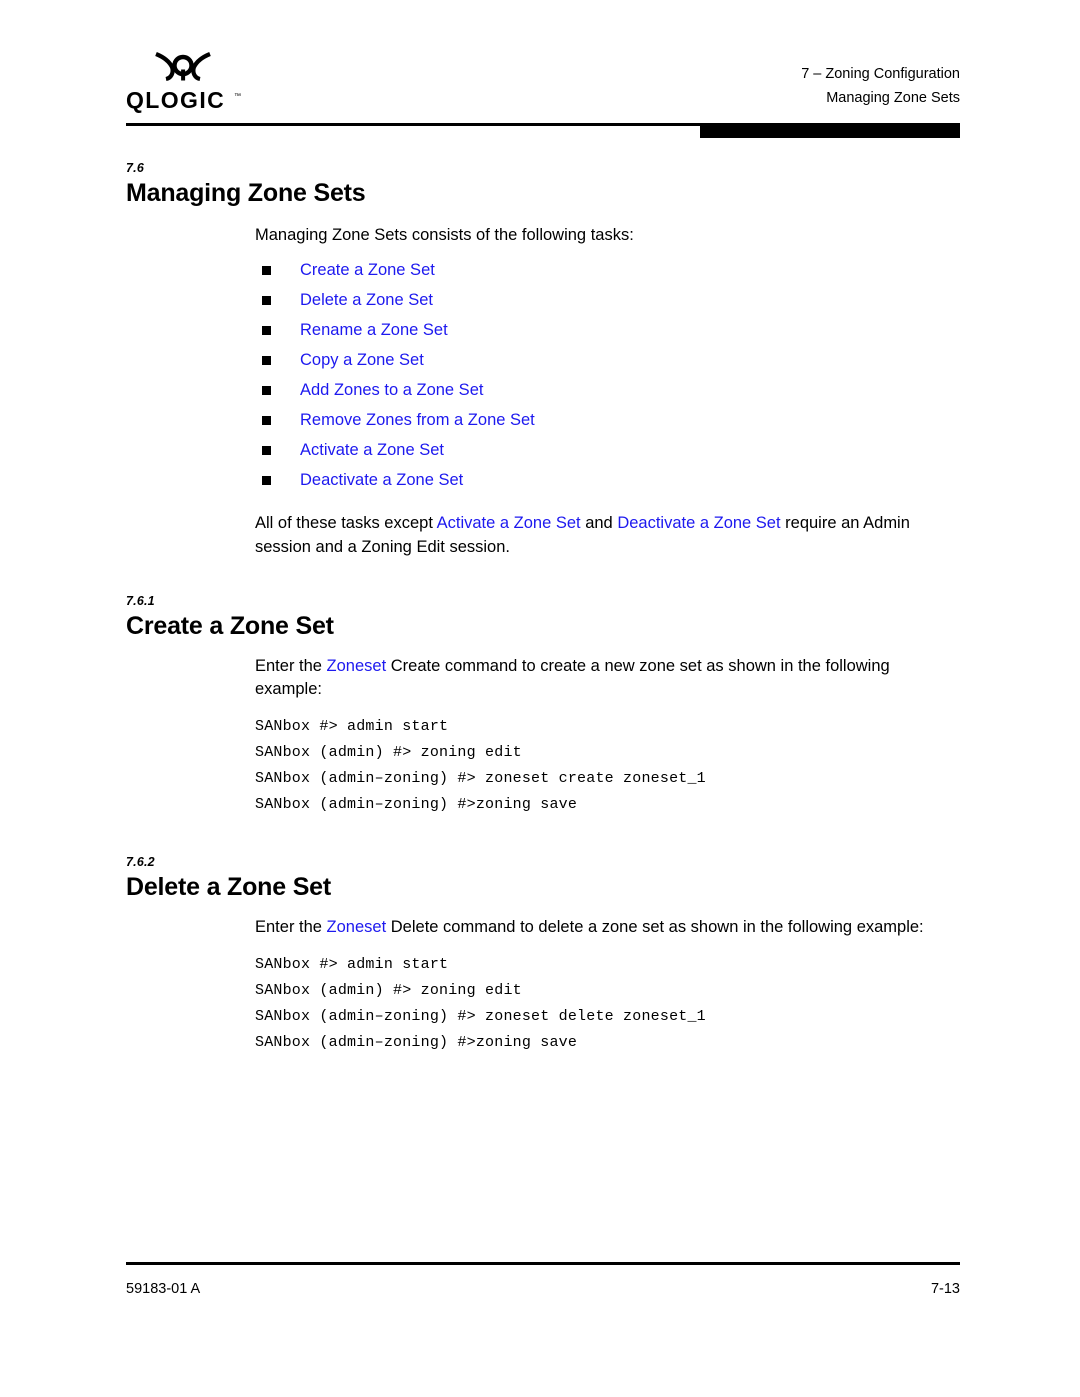 Image resolution: width=1080 pixels, height=1397 pixels. I want to click on task-link-deactivate-a-zone-set: Deactivate a Zone Set, so click(381, 480).